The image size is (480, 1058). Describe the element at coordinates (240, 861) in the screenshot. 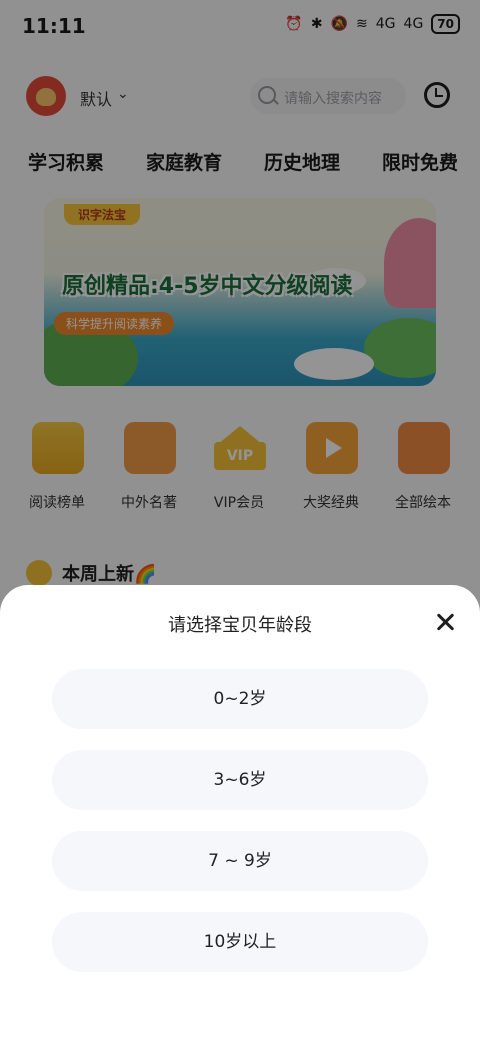

I see `age-option-7-9: 7 ~ 9岁` at that location.